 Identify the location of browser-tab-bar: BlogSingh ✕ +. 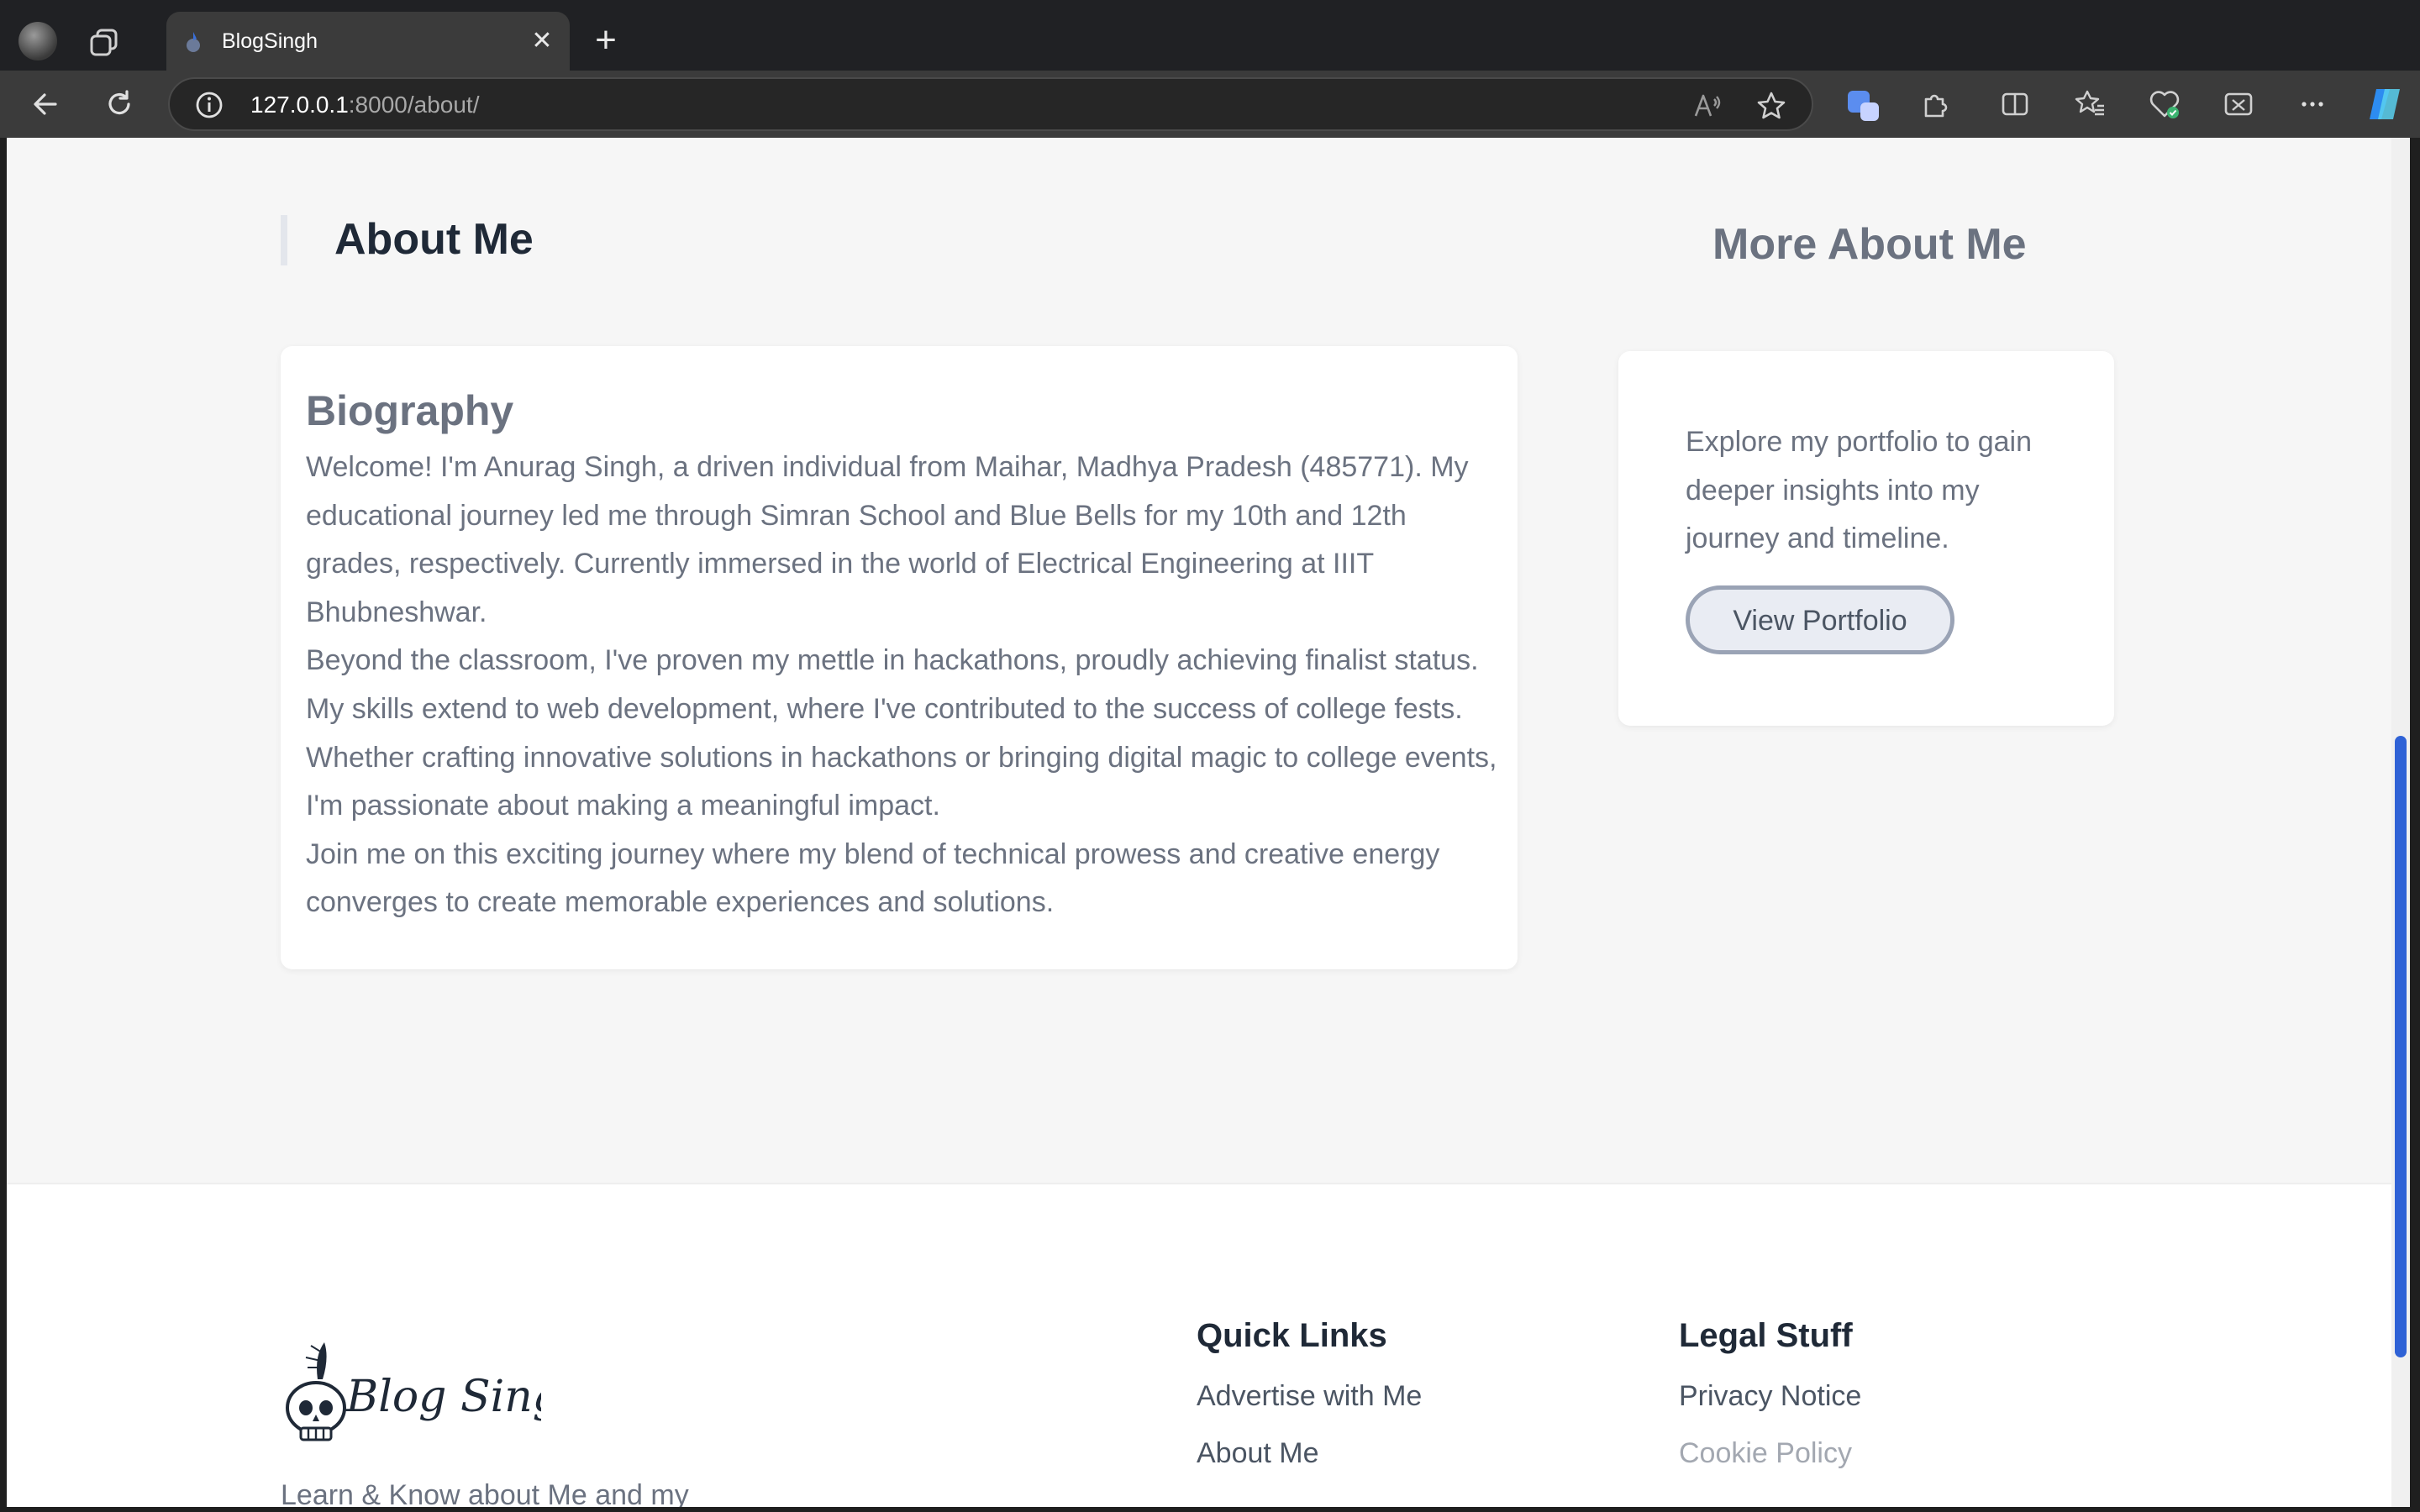
(1210, 35).